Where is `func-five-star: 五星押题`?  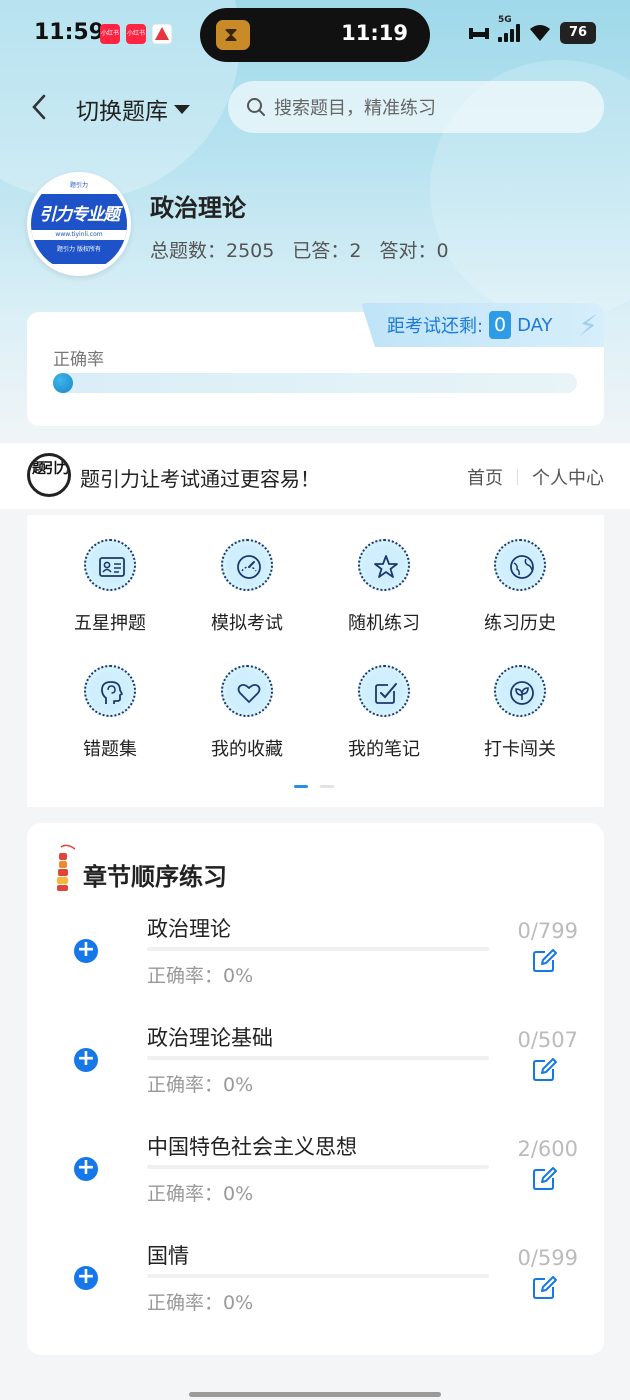
func-five-star: 五星押题 is located at coordinates (110, 587).